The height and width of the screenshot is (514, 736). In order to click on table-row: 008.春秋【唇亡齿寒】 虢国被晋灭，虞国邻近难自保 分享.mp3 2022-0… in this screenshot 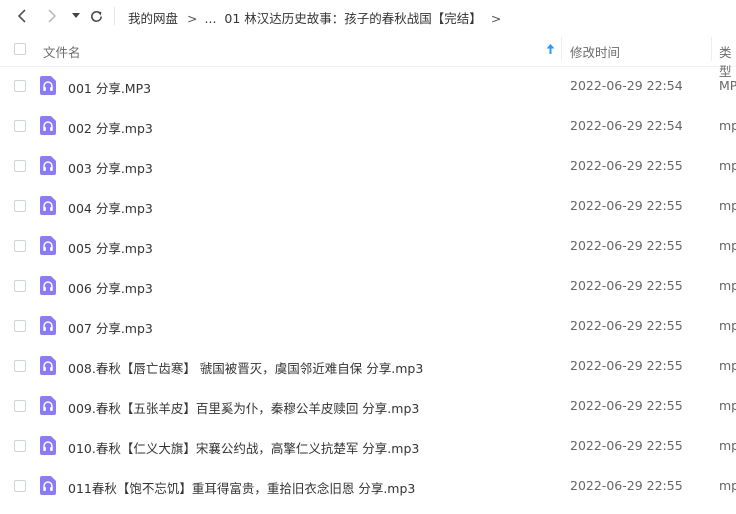, I will do `click(368, 366)`.